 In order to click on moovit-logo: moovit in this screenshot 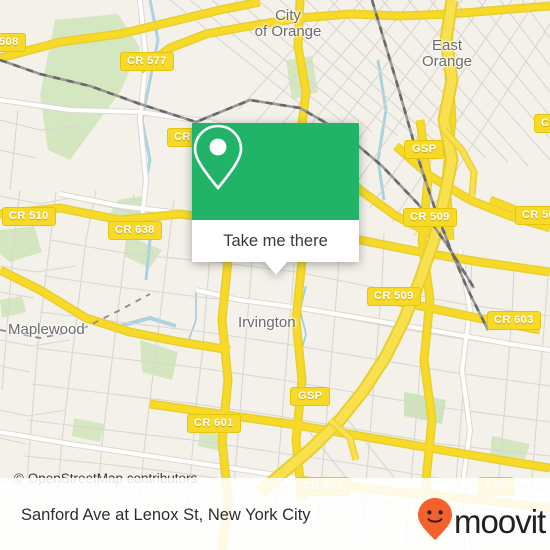, I will do `click(482, 521)`.